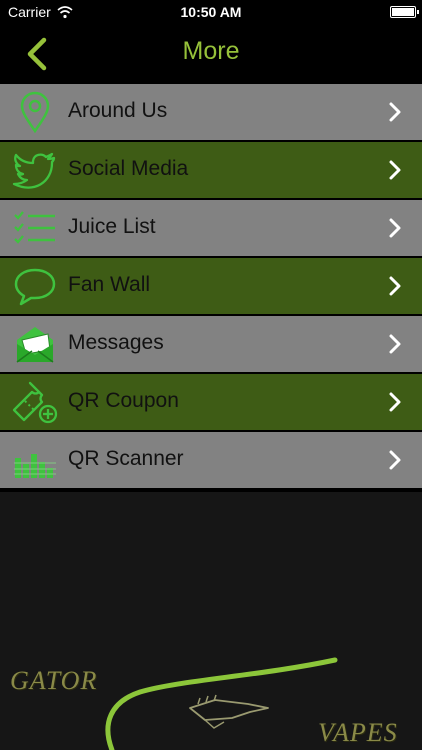  I want to click on coupon-ticket-icon, so click(35, 402).